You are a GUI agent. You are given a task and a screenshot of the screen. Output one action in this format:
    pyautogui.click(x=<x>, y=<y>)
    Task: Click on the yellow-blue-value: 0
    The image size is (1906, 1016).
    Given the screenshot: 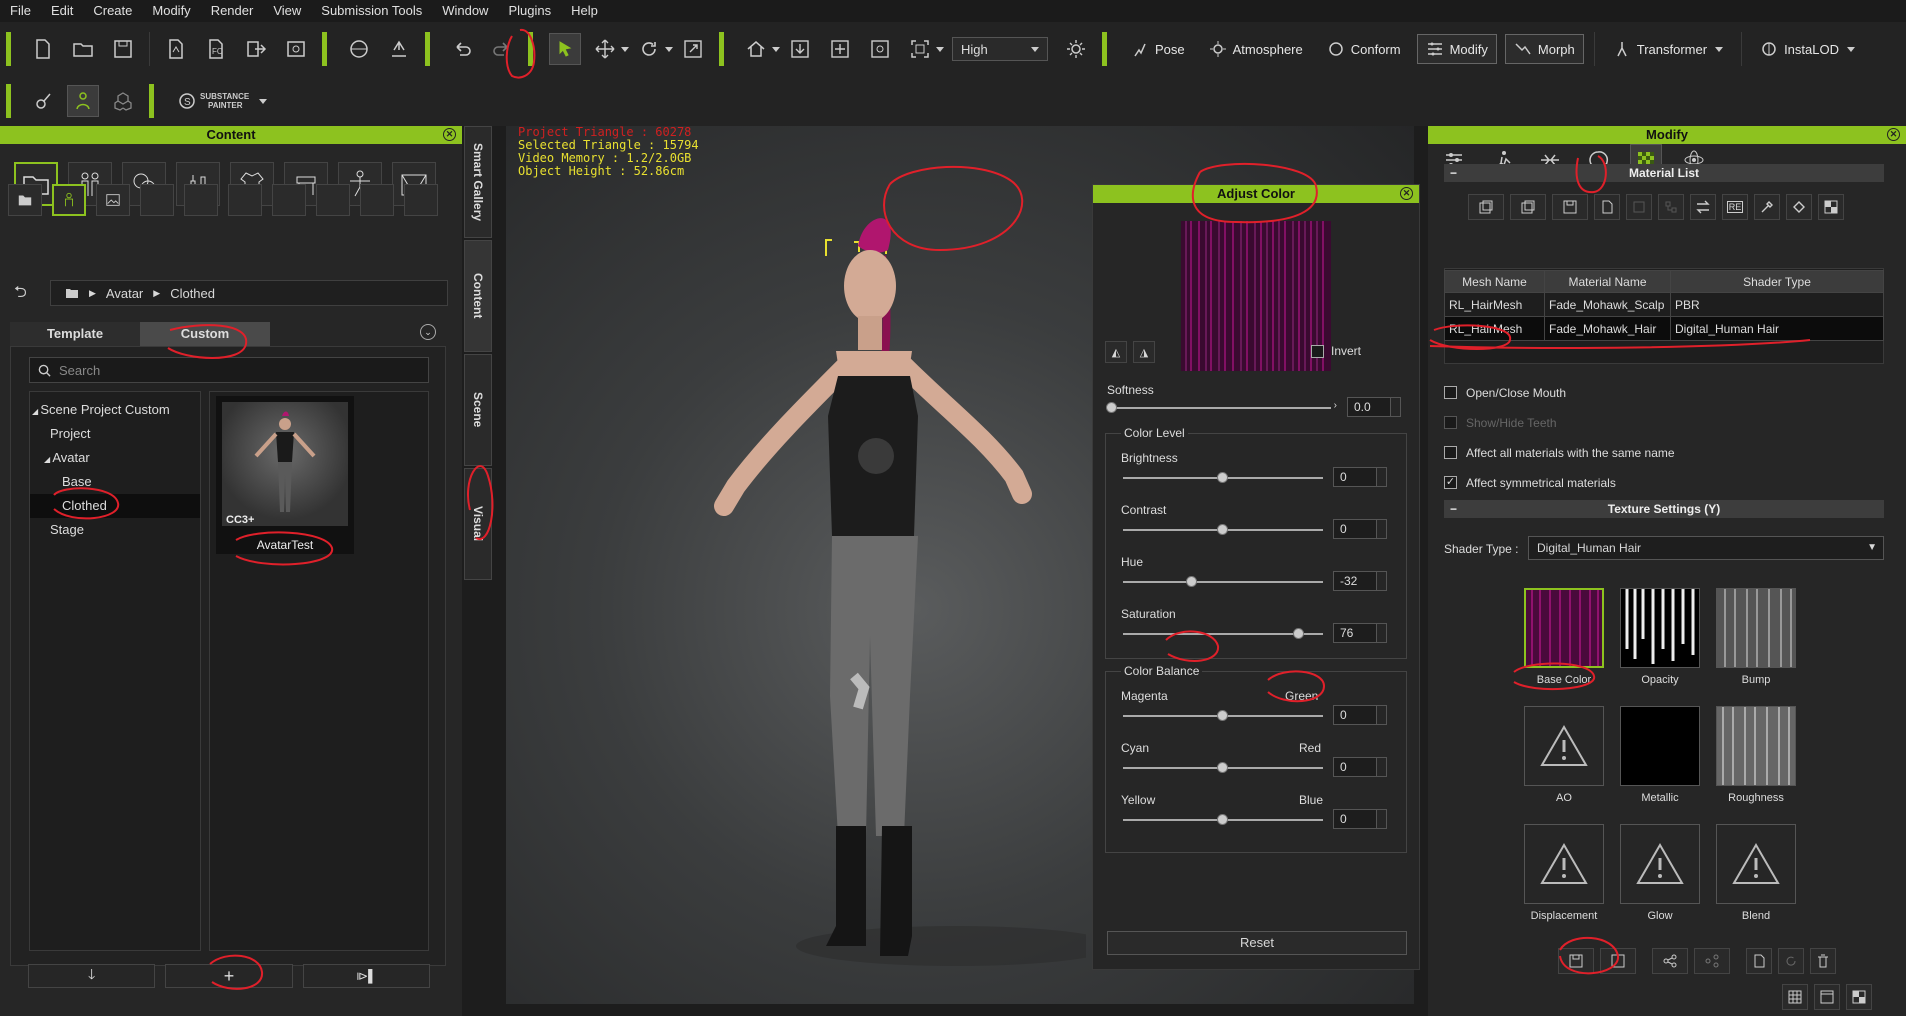 What is the action you would take?
    pyautogui.click(x=1355, y=819)
    